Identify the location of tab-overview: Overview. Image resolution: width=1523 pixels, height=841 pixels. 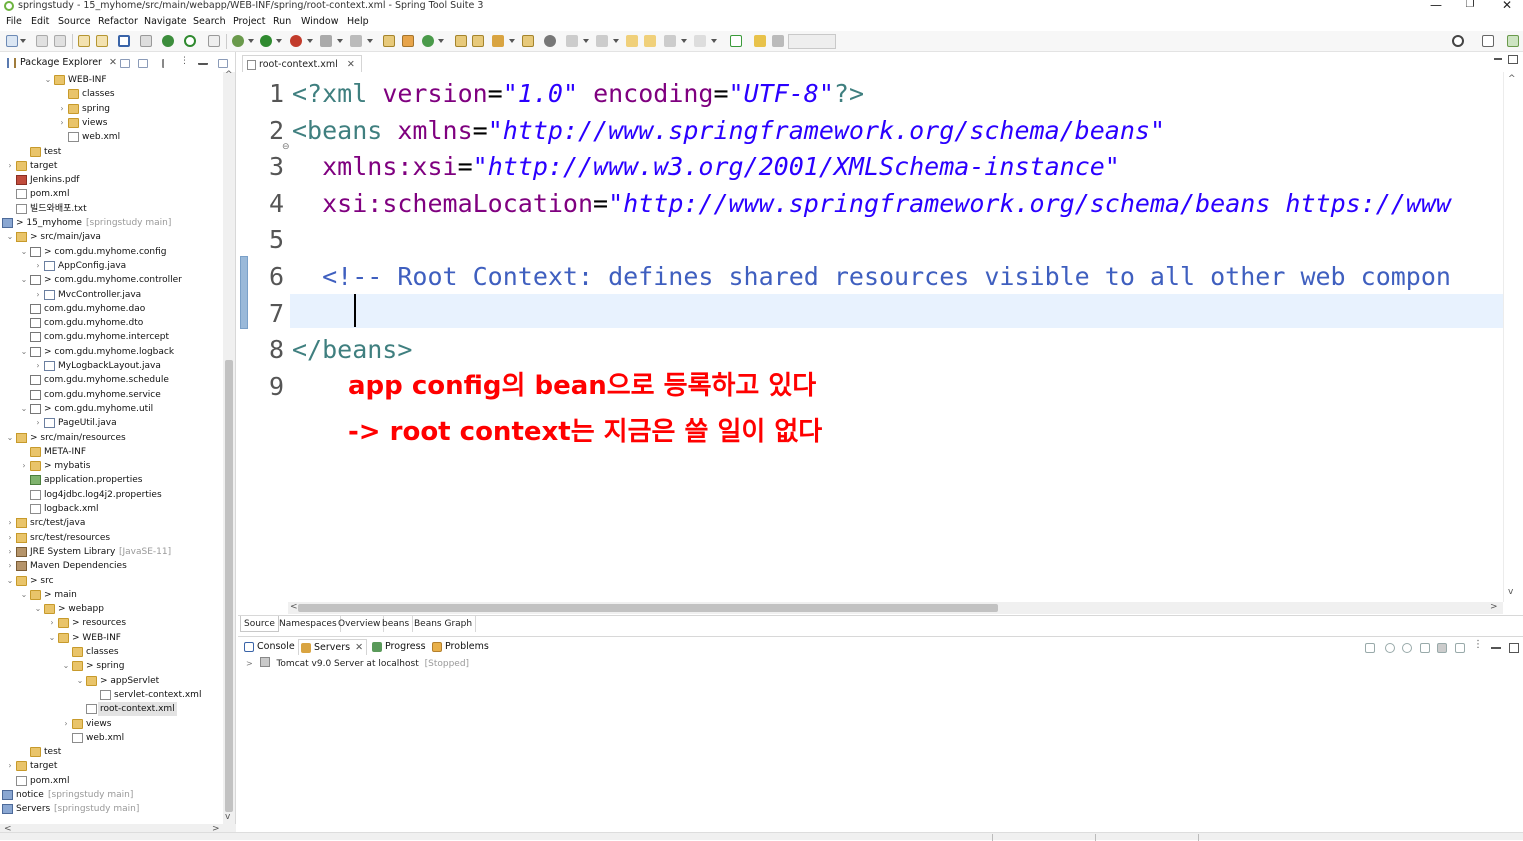
(360, 624).